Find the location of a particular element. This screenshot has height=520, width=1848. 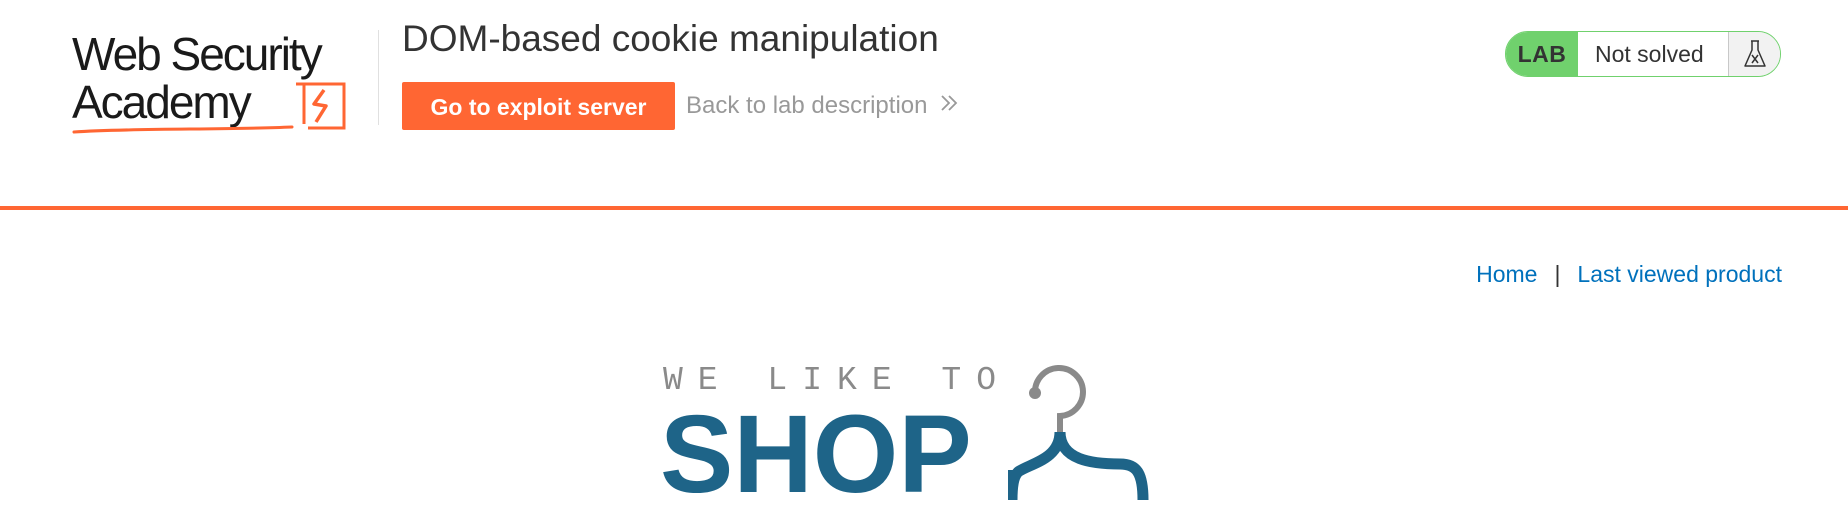

last-viewed-product-link: Last viewed product is located at coordinates (1679, 274).